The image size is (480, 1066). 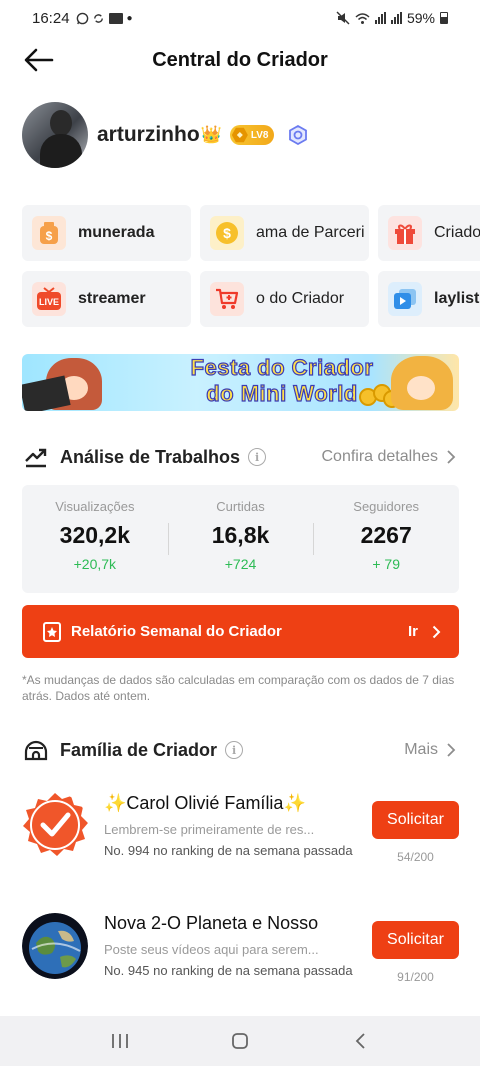 I want to click on family-more-link: Mais, so click(x=430, y=750).